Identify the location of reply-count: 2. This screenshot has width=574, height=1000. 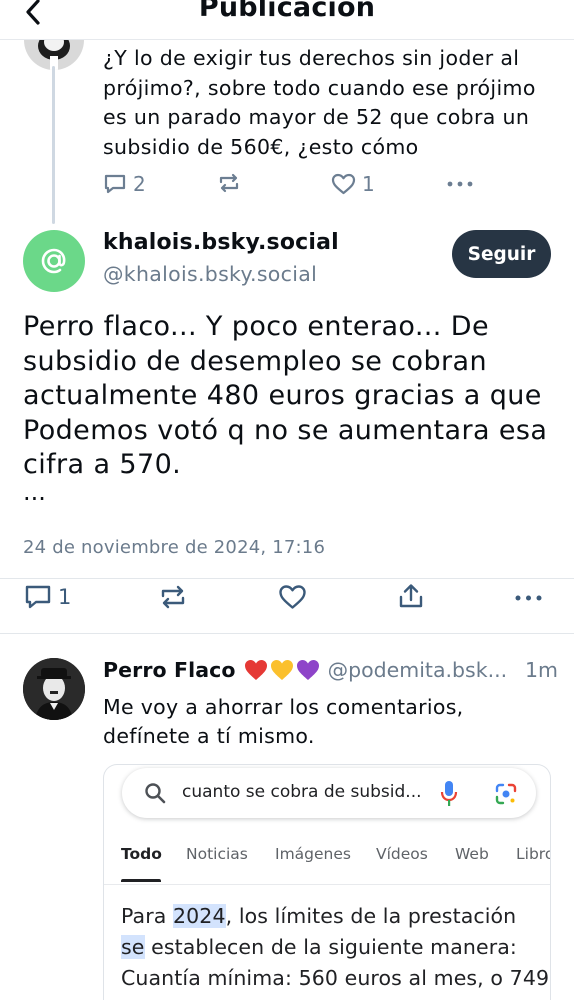
(139, 184).